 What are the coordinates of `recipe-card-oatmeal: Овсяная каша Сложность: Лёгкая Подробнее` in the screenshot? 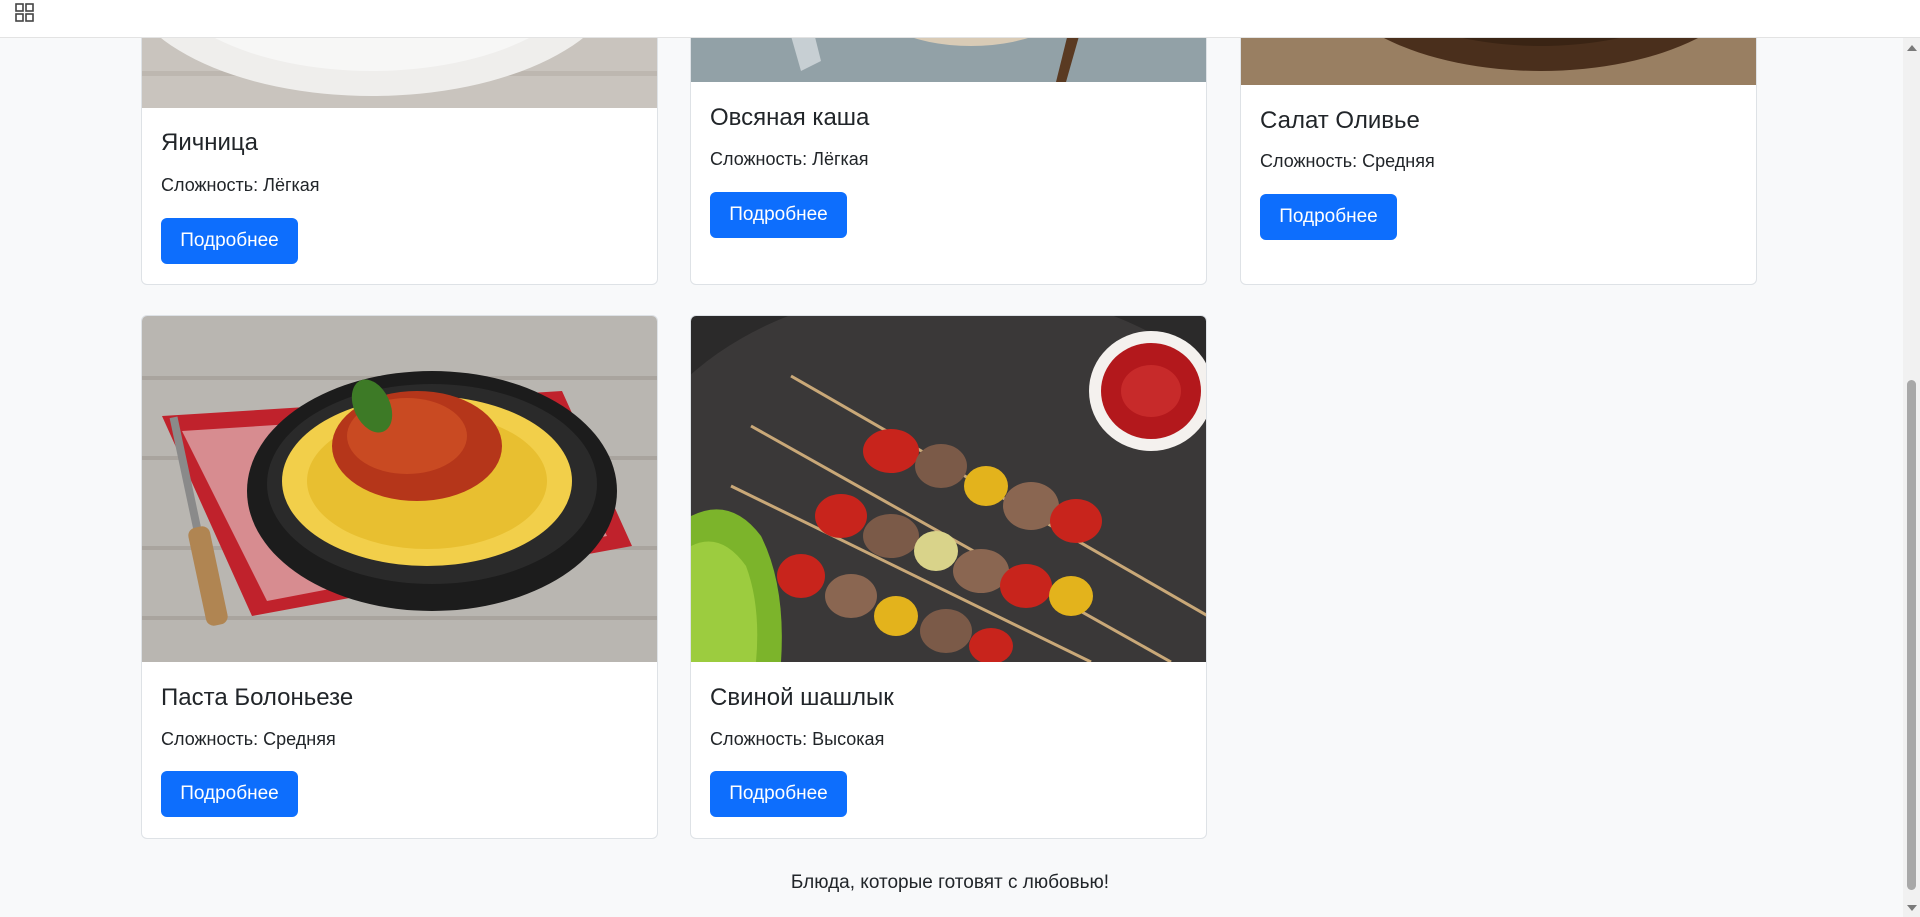 It's located at (948, 142).